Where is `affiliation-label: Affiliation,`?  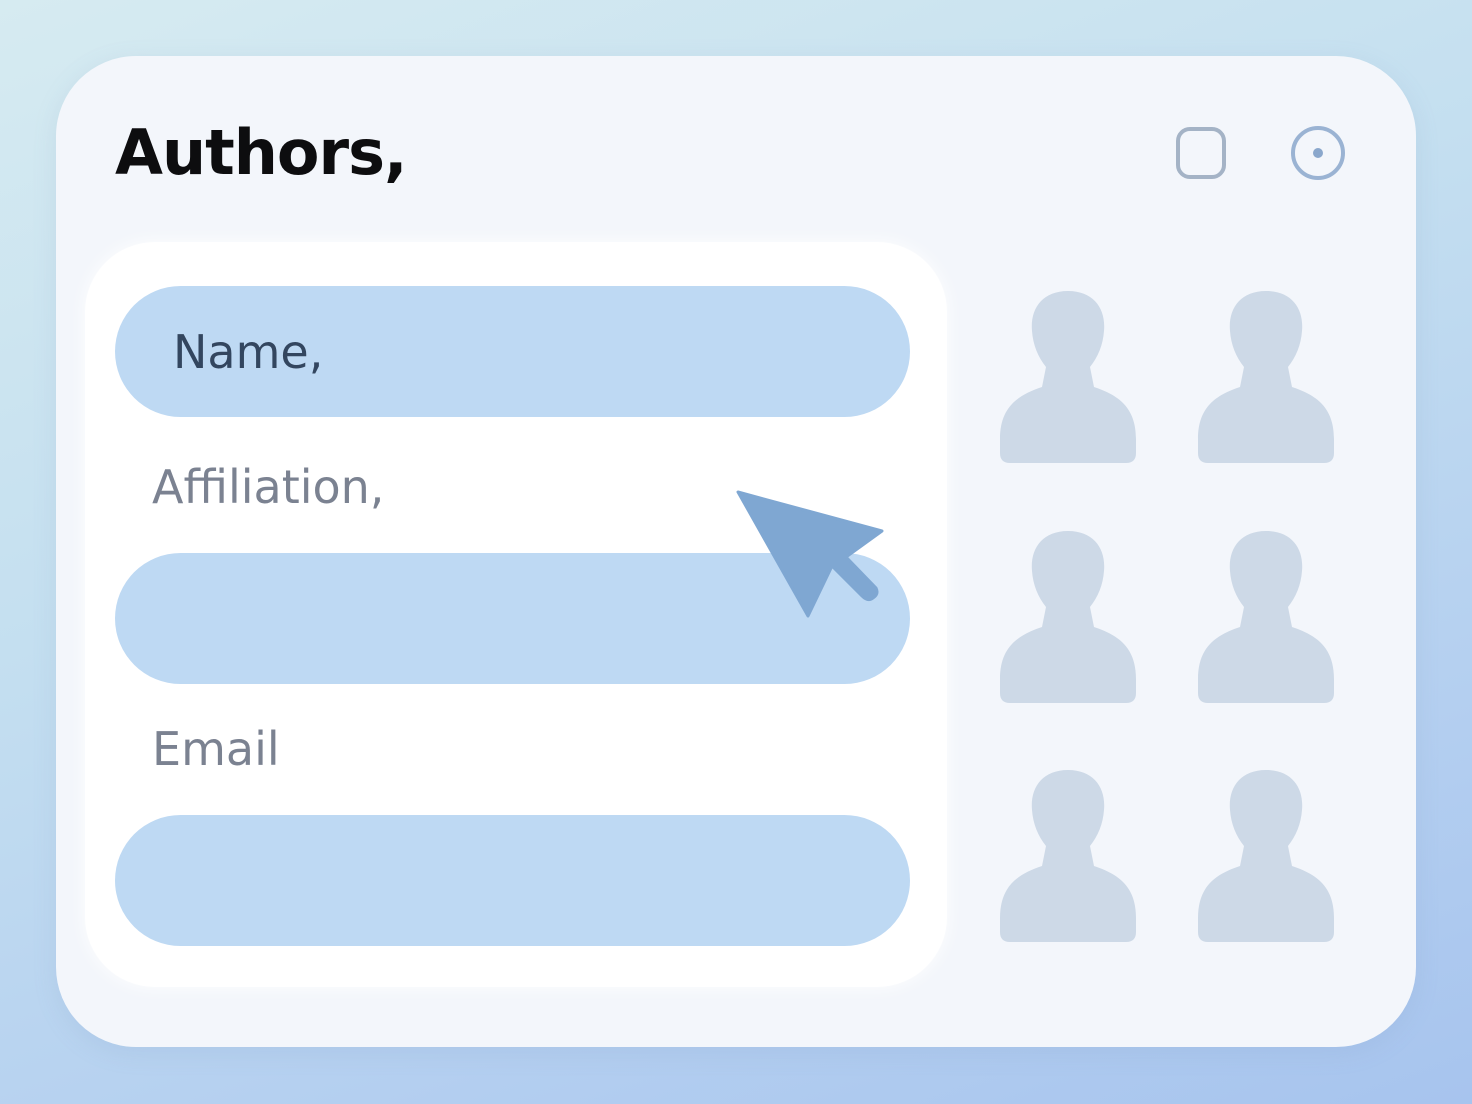
affiliation-label: Affiliation, is located at coordinates (268, 487).